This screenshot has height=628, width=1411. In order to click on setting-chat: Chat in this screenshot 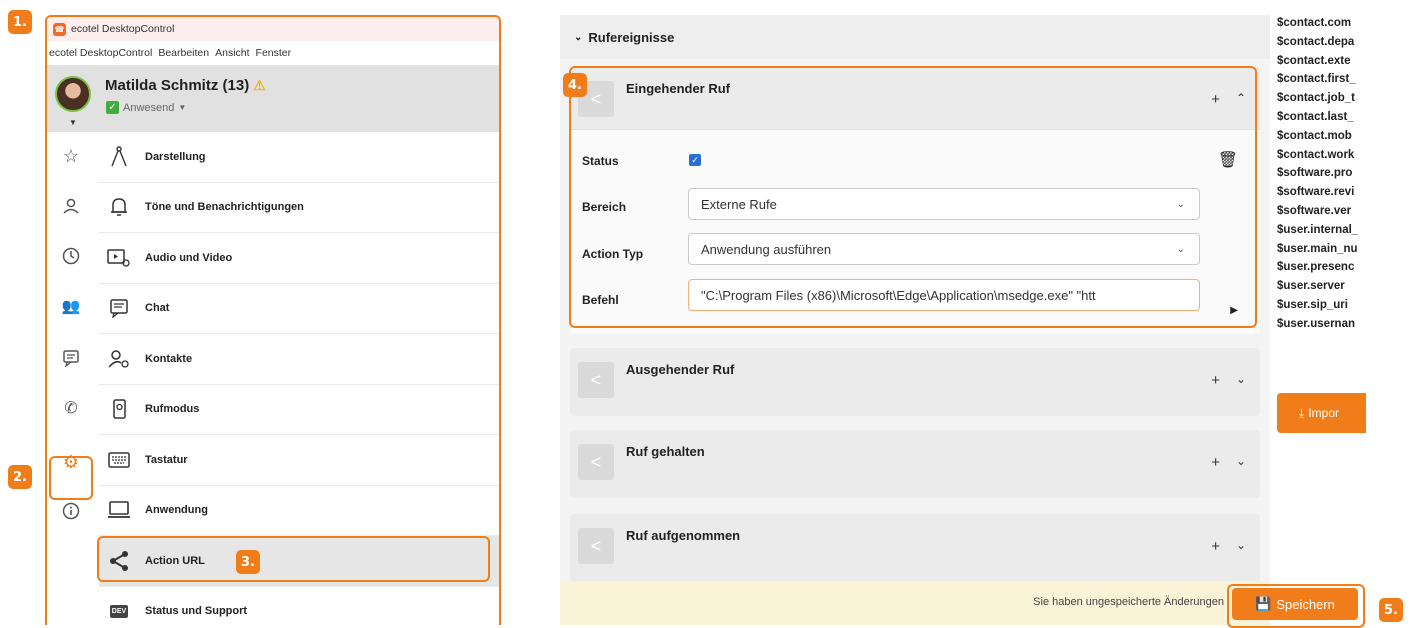, I will do `click(299, 309)`.